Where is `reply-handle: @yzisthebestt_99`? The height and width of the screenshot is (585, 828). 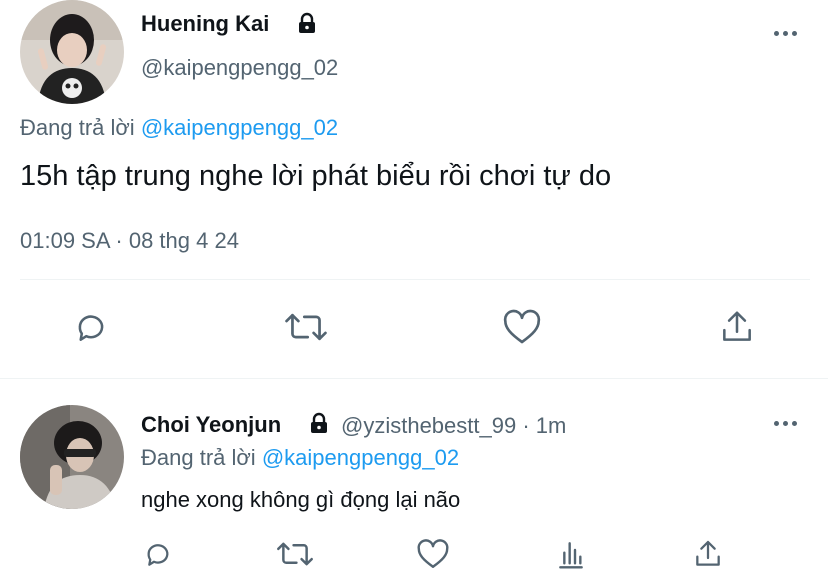
reply-handle: @yzisthebestt_99 is located at coordinates (428, 425).